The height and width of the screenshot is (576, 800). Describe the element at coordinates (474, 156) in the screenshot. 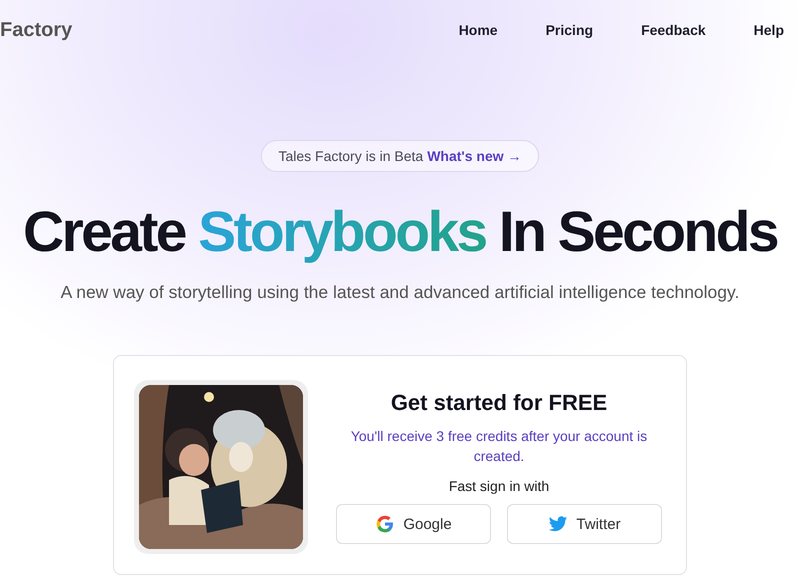

I see `whats-new-link: What's new →` at that location.